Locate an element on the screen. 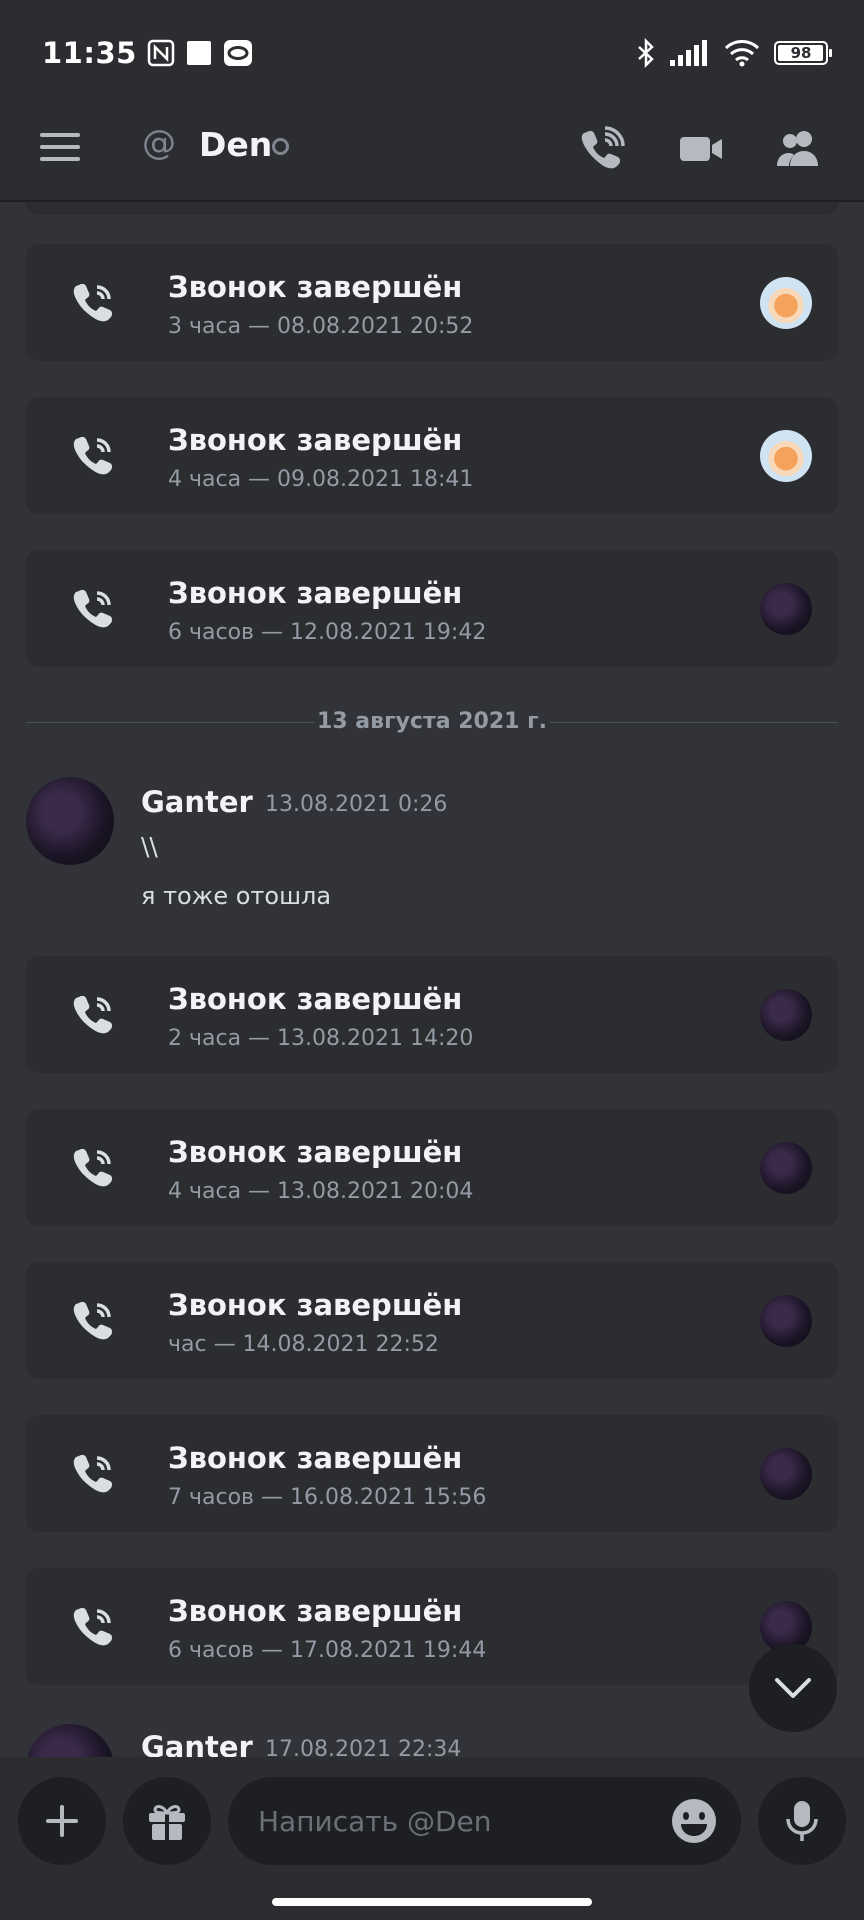 The image size is (864, 1920). battery-icon: 98 is located at coordinates (803, 53).